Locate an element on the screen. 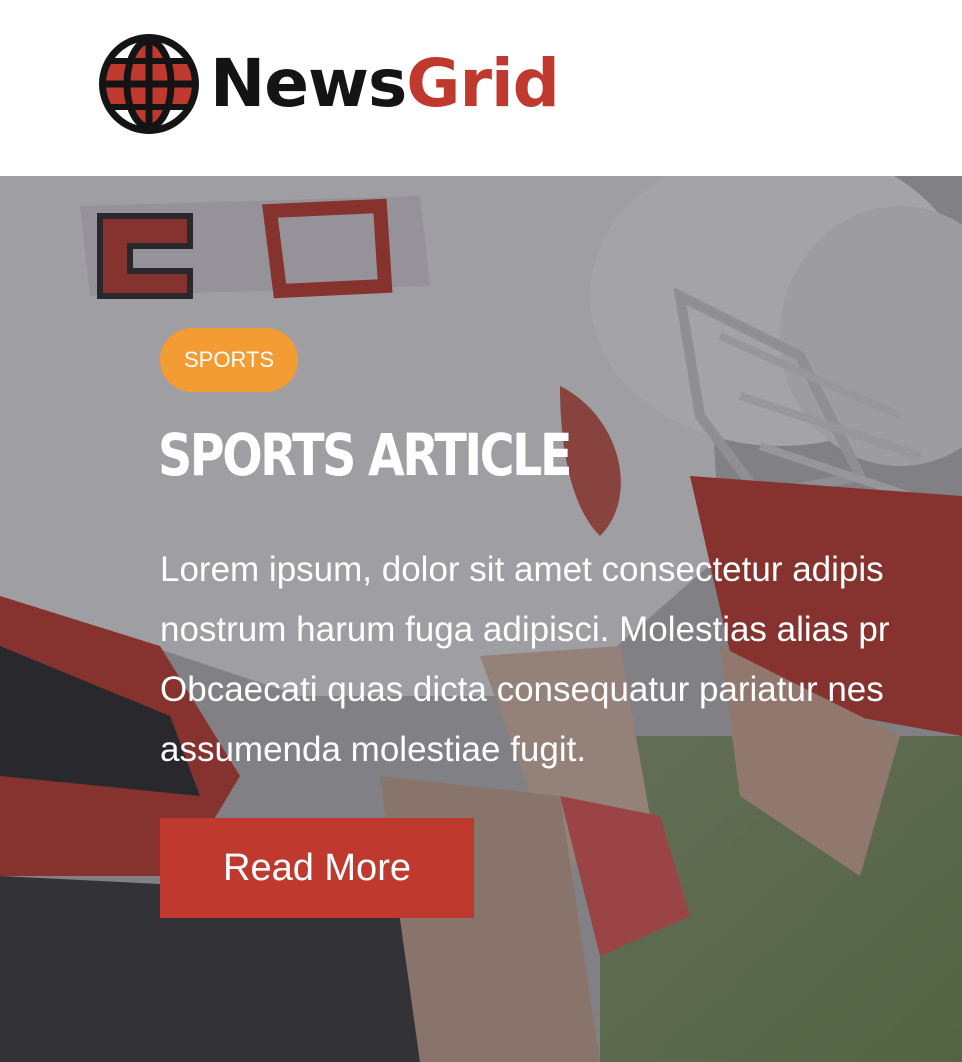 The width and height of the screenshot is (962, 1062). logo-wordmark: NewsGrid is located at coordinates (385, 84).